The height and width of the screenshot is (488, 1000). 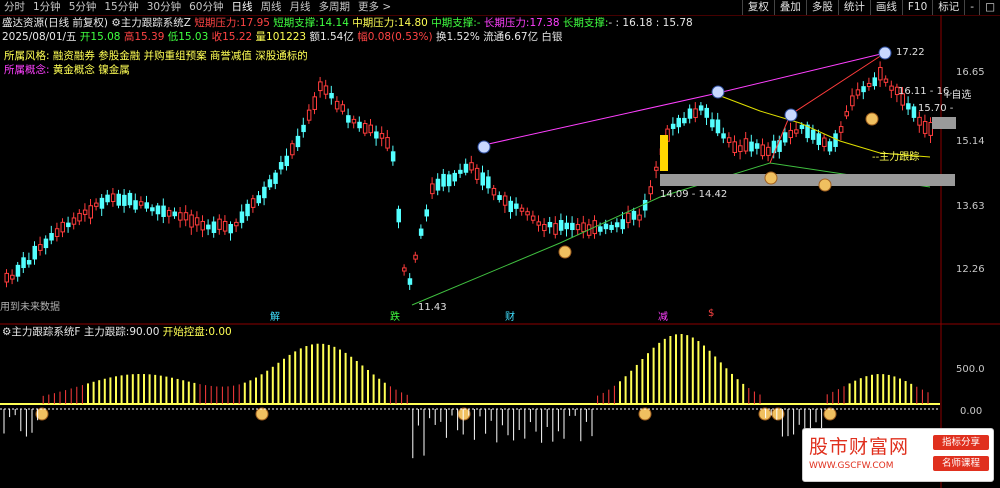 What do you see at coordinates (432, 307) in the screenshot?
I see `low-point-label: 11.43` at bounding box center [432, 307].